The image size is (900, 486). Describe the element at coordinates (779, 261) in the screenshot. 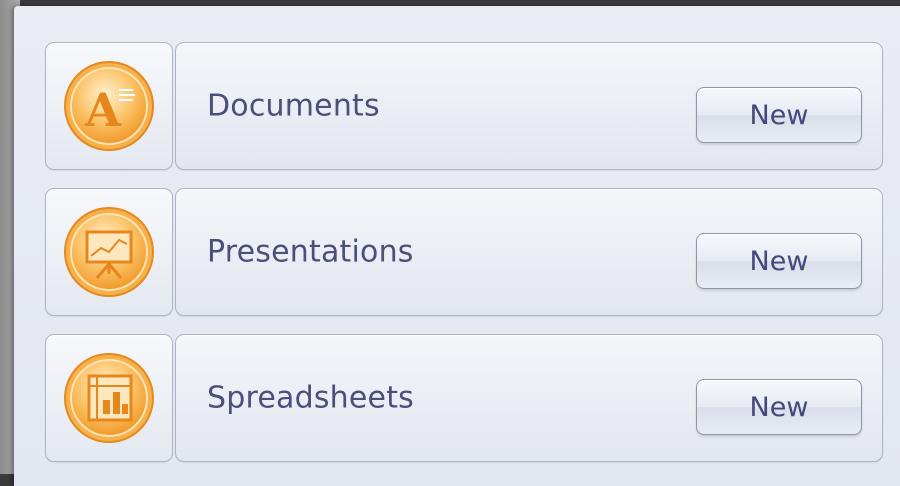

I see `new-presentation-button: New` at that location.